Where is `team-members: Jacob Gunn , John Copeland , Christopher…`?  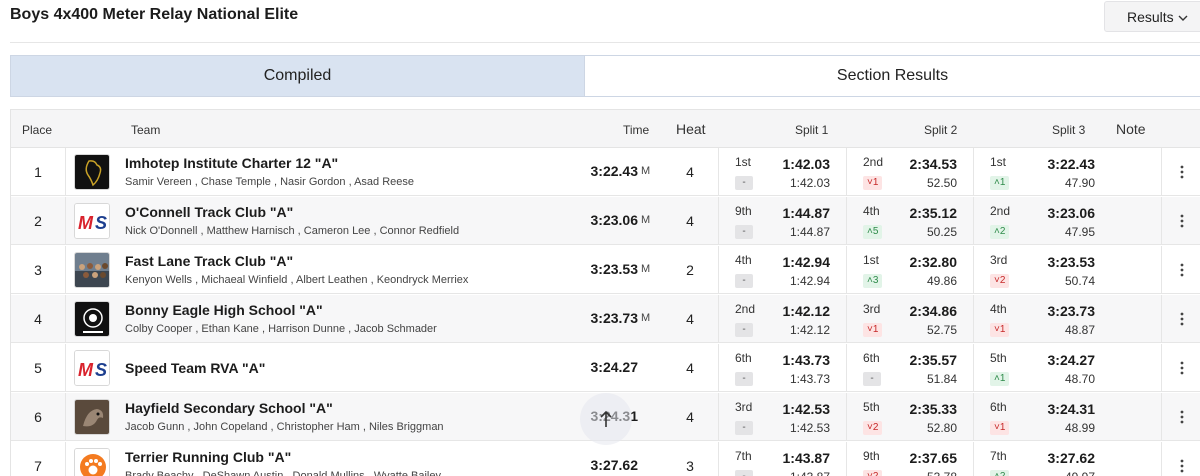
team-members: Jacob Gunn , John Copeland , Christopher… is located at coordinates (284, 427).